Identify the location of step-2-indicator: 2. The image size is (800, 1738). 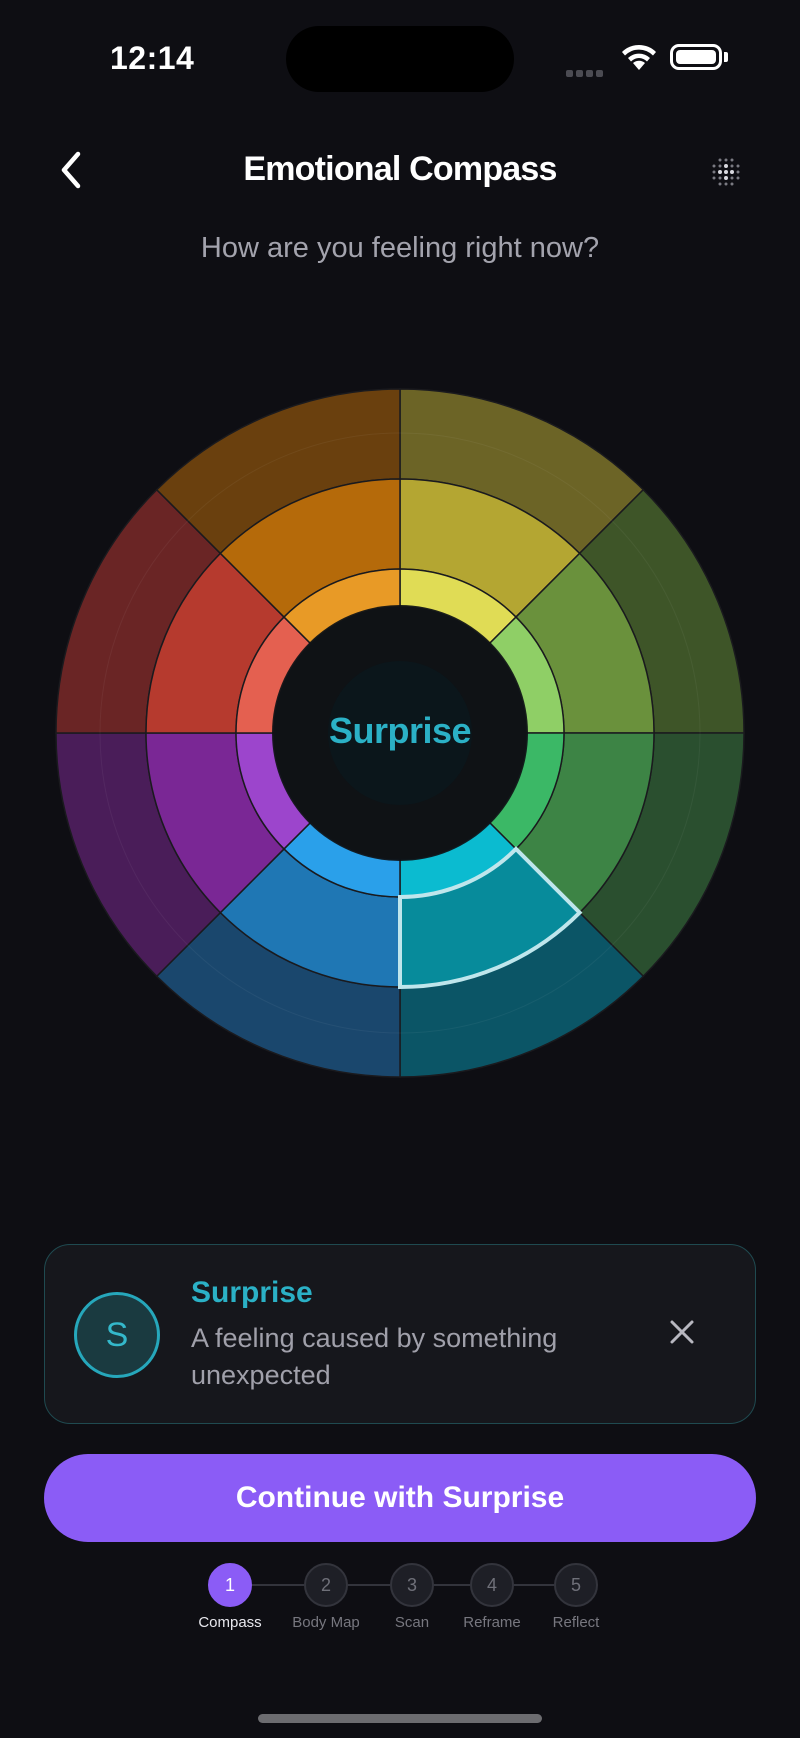
(326, 1585).